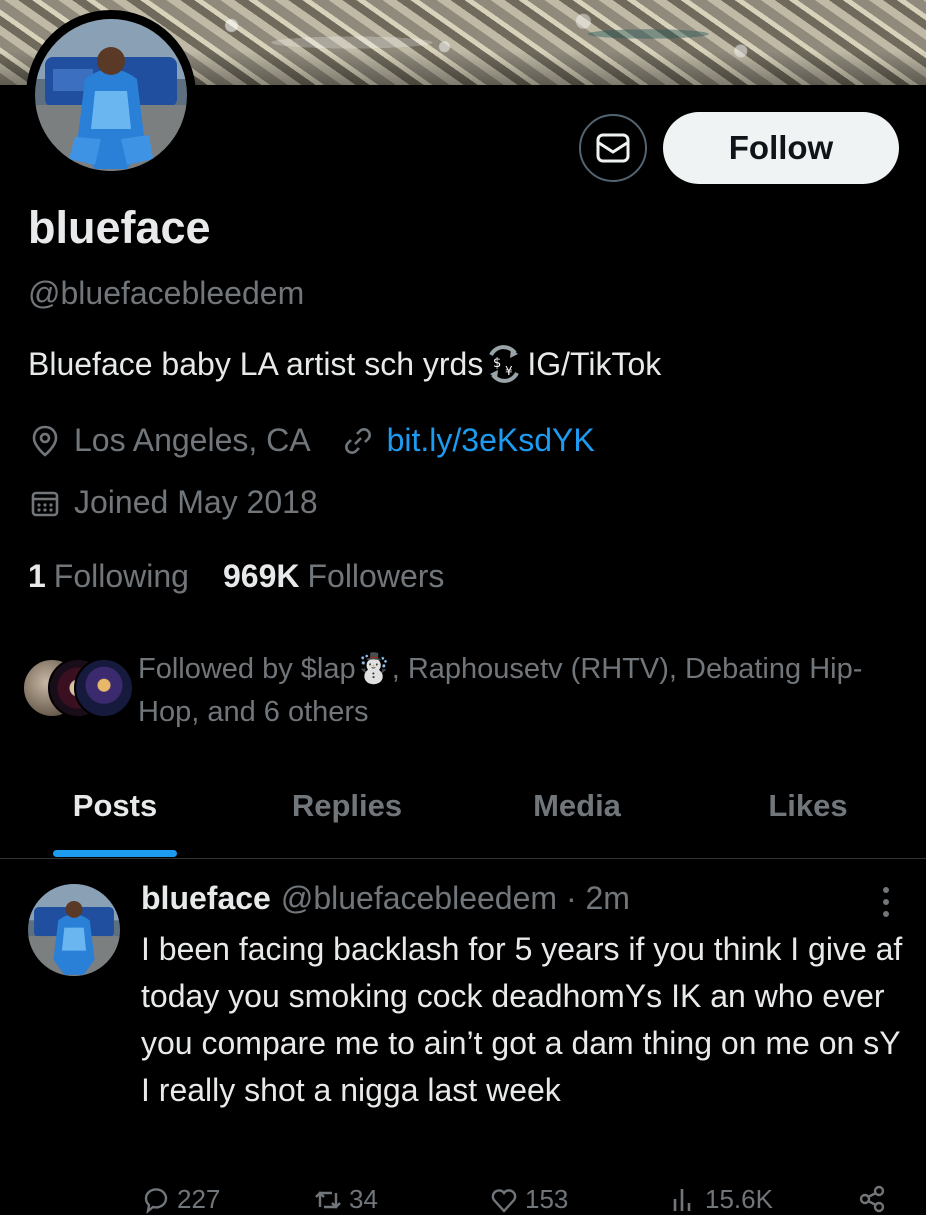 The width and height of the screenshot is (926, 1215). What do you see at coordinates (347, 806) in the screenshot?
I see `tab-replies: Replies` at bounding box center [347, 806].